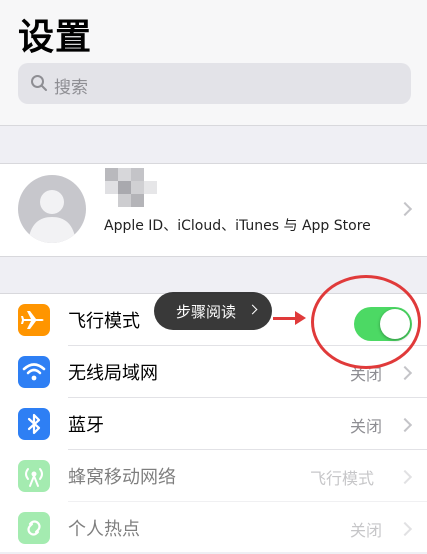  I want to click on step-reading-tooltip: 步骤阅读, so click(213, 311).